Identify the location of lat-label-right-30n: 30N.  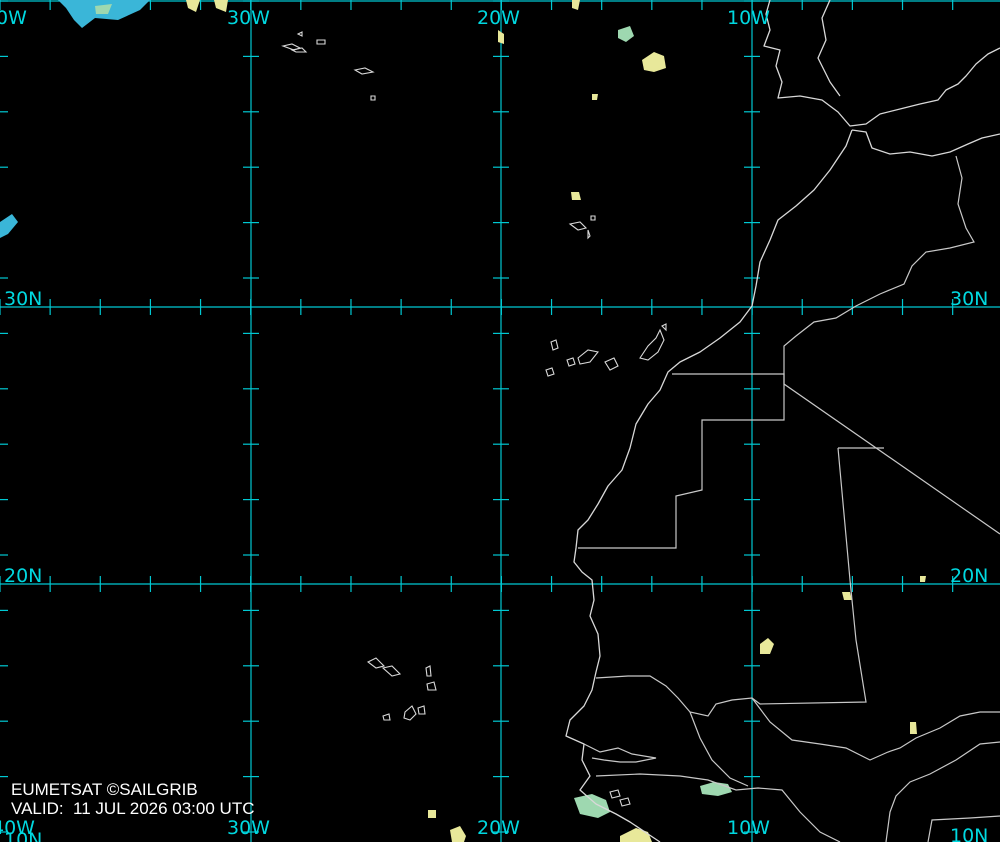
(969, 299).